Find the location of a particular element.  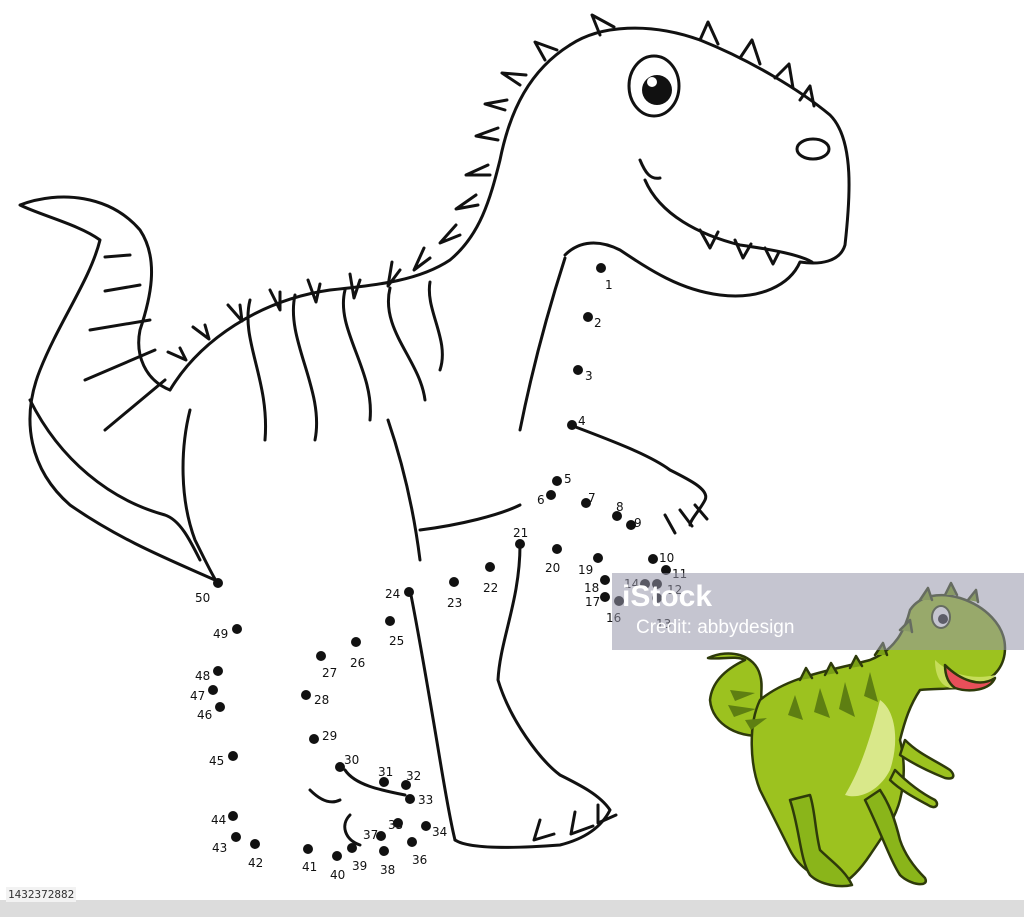

dot-label-43: 43 is located at coordinates (219, 848).